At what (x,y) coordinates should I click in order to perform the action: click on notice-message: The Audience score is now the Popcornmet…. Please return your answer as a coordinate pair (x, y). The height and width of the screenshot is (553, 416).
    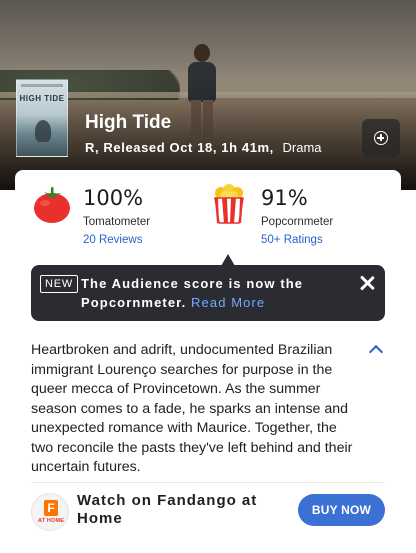
    Looking at the image, I should click on (206, 293).